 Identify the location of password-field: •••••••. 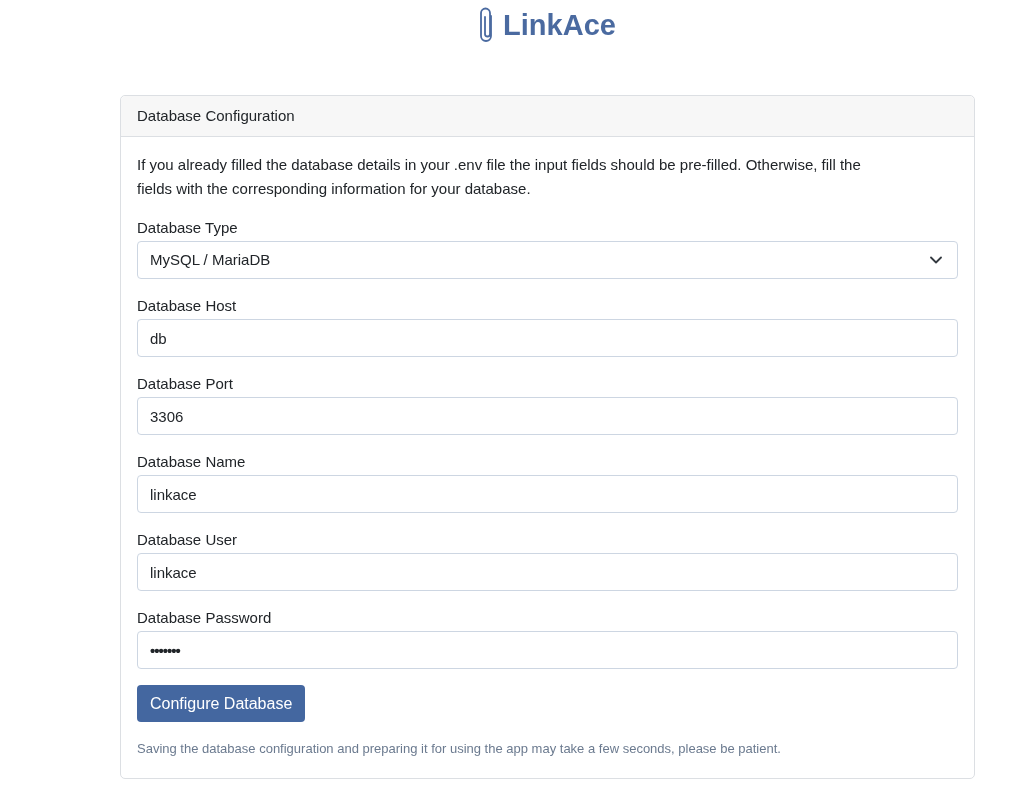
(547, 650).